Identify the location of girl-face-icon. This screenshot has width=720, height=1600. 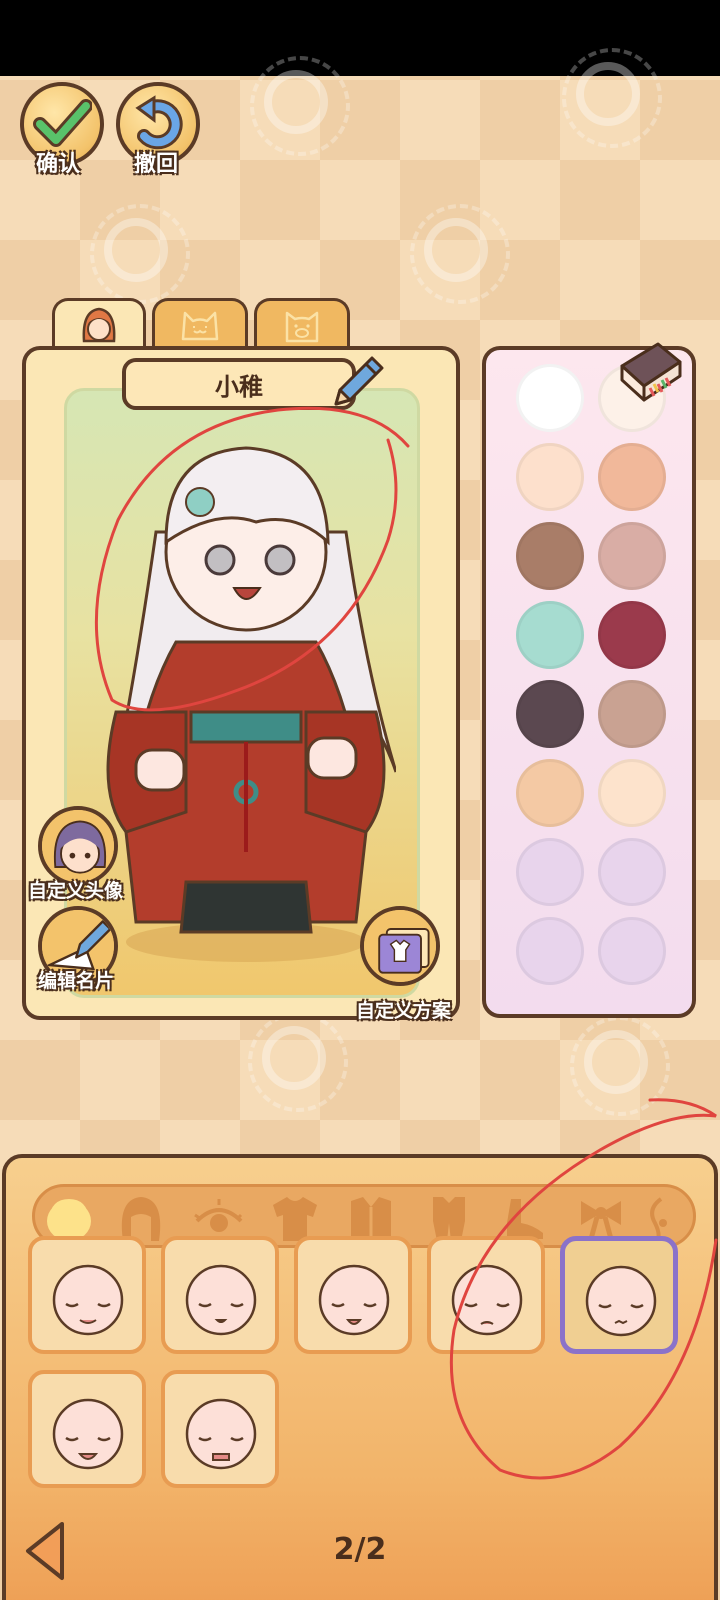
(99, 324).